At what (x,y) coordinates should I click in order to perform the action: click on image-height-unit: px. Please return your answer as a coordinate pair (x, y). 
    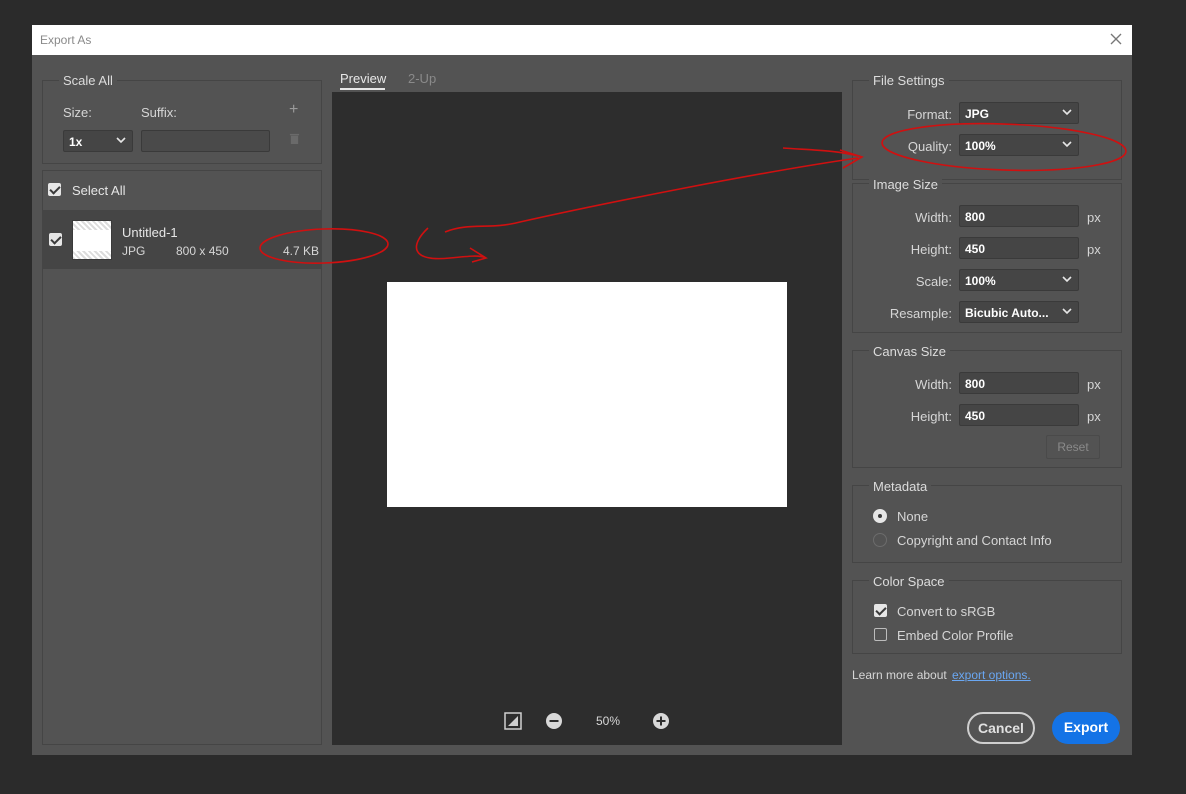
    Looking at the image, I should click on (1094, 249).